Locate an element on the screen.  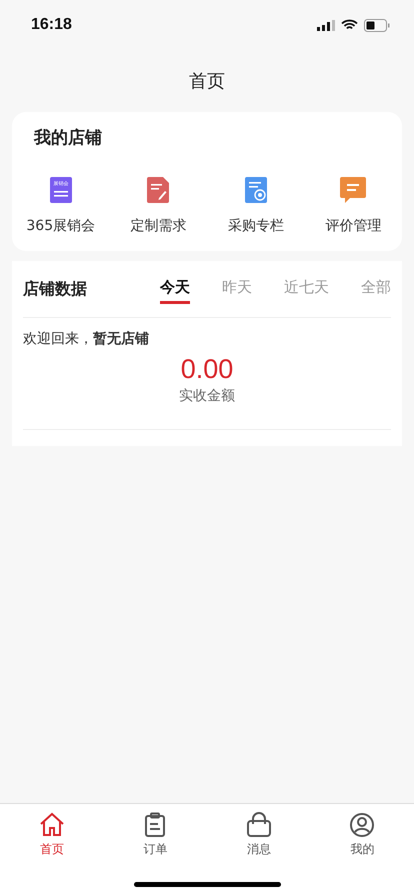
shopping-bag-icon is located at coordinates (259, 825).